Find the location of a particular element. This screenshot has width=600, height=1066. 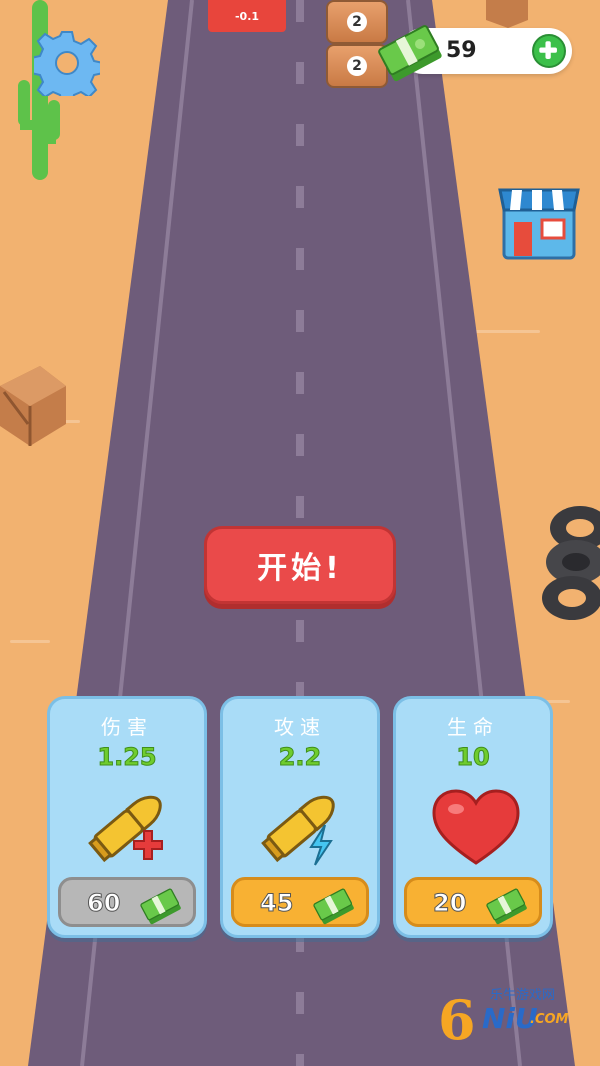

upgrade-price: 60 is located at coordinates (103, 903).